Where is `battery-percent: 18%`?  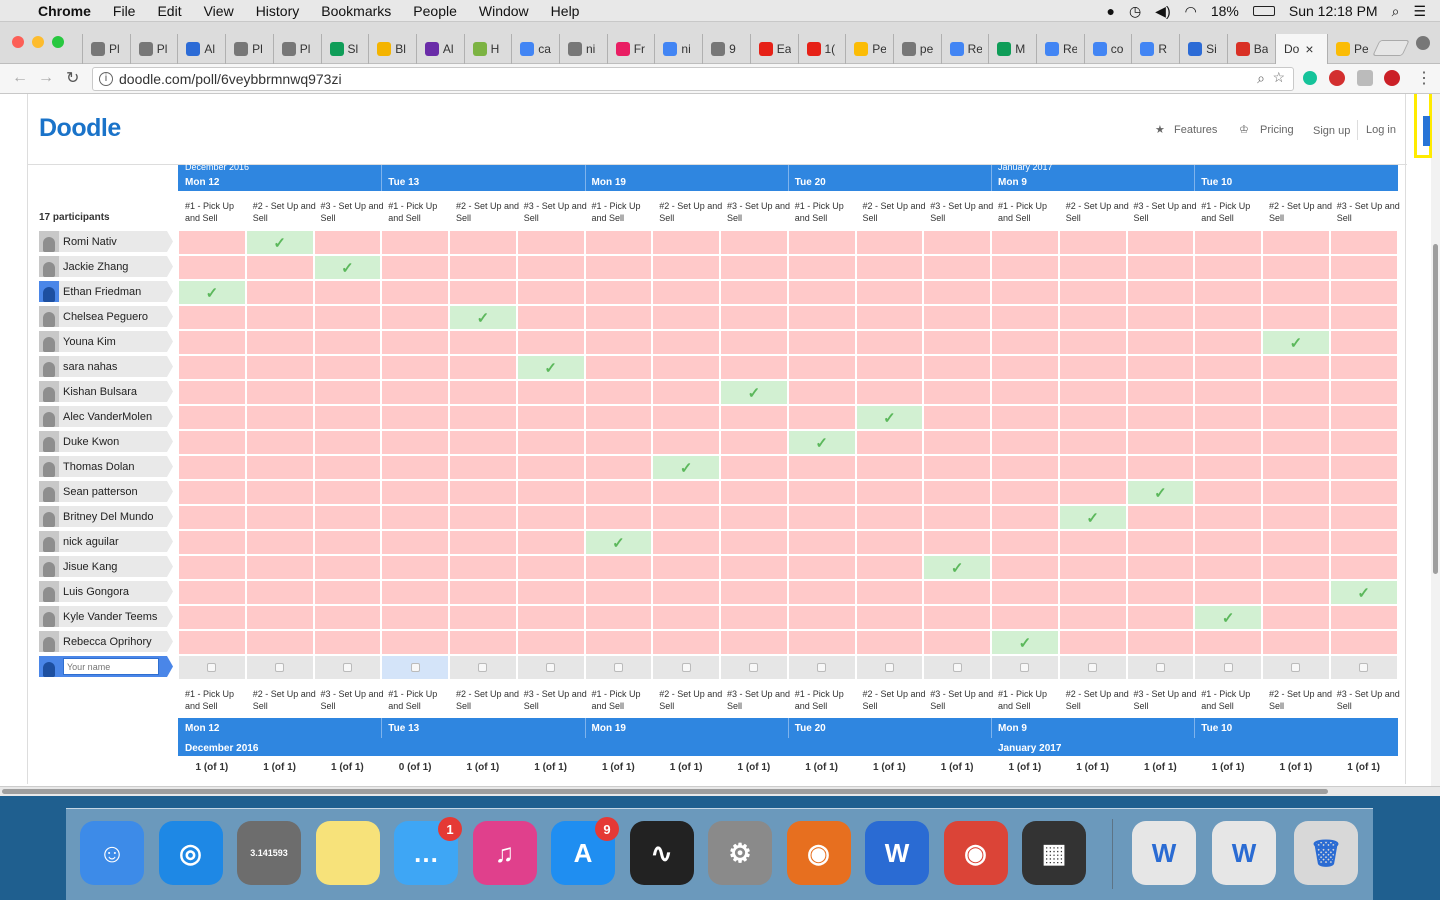
battery-percent: 18% is located at coordinates (1225, 11).